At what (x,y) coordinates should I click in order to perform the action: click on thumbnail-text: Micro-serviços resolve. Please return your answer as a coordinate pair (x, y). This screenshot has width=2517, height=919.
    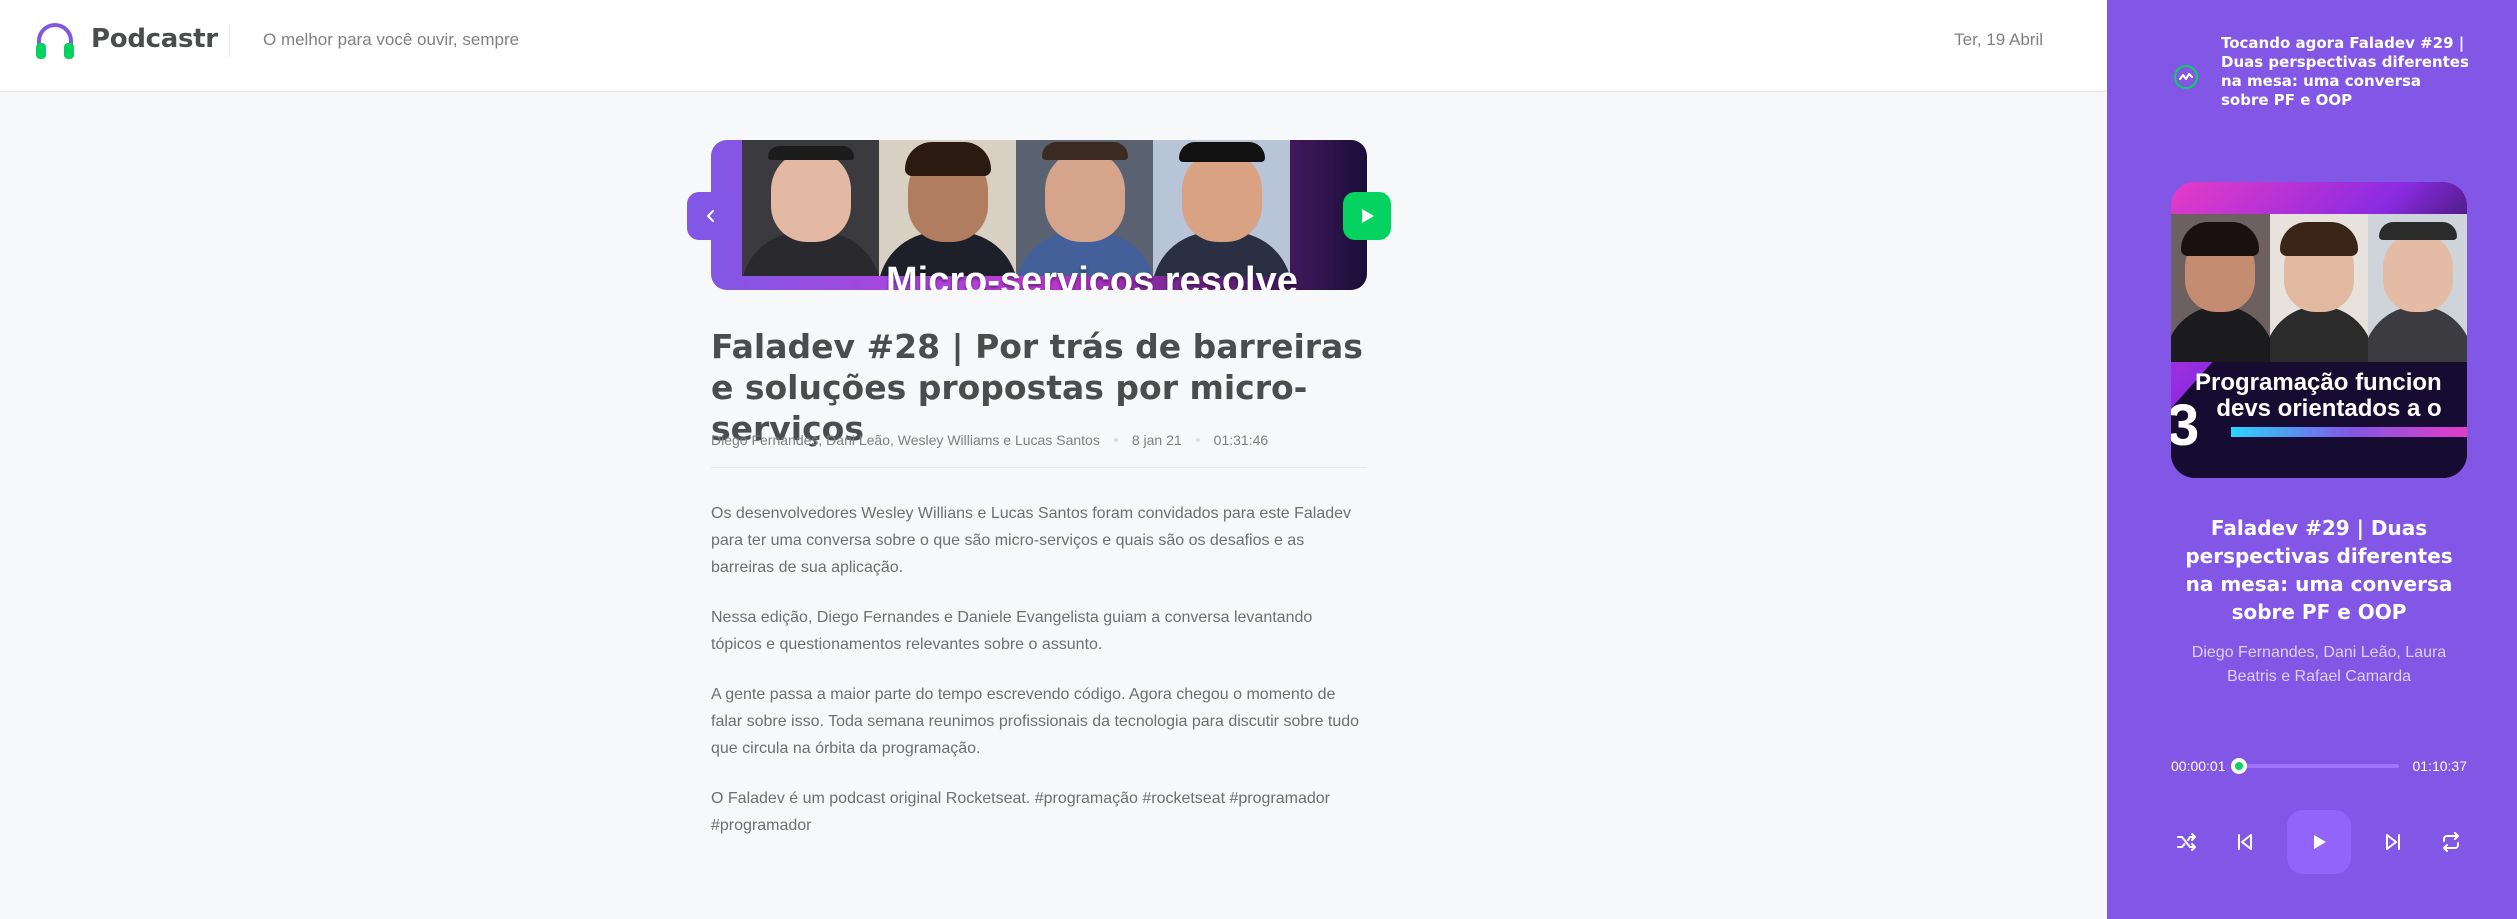
    Looking at the image, I should click on (1092, 275).